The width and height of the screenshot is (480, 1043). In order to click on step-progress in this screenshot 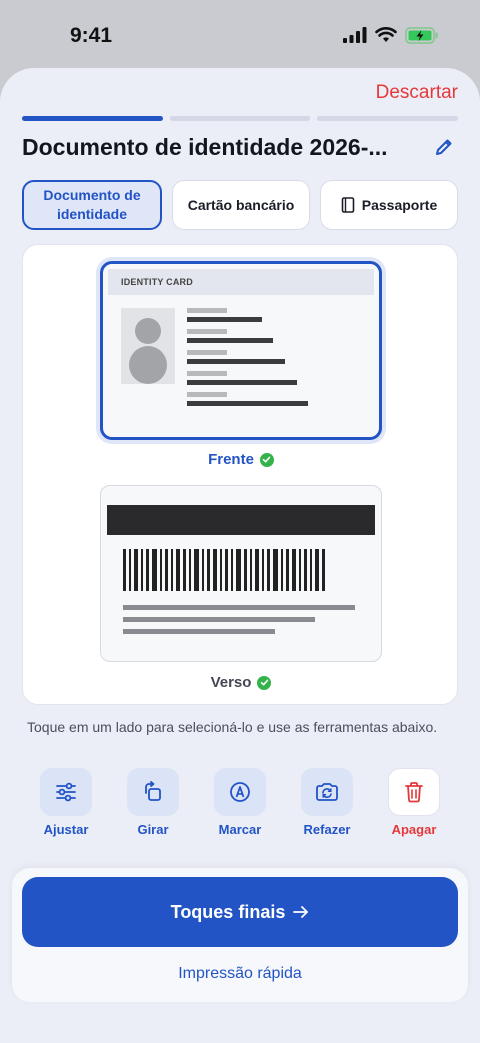, I will do `click(240, 118)`.